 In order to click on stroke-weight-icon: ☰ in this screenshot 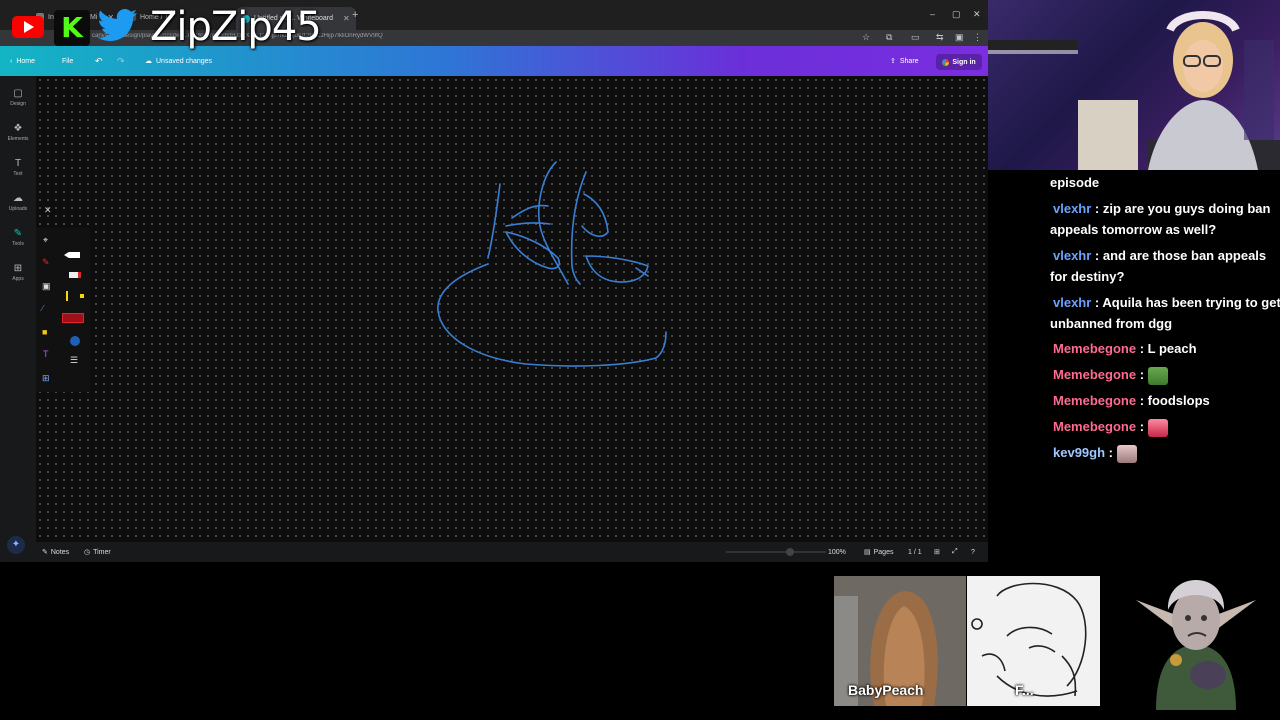, I will do `click(74, 360)`.